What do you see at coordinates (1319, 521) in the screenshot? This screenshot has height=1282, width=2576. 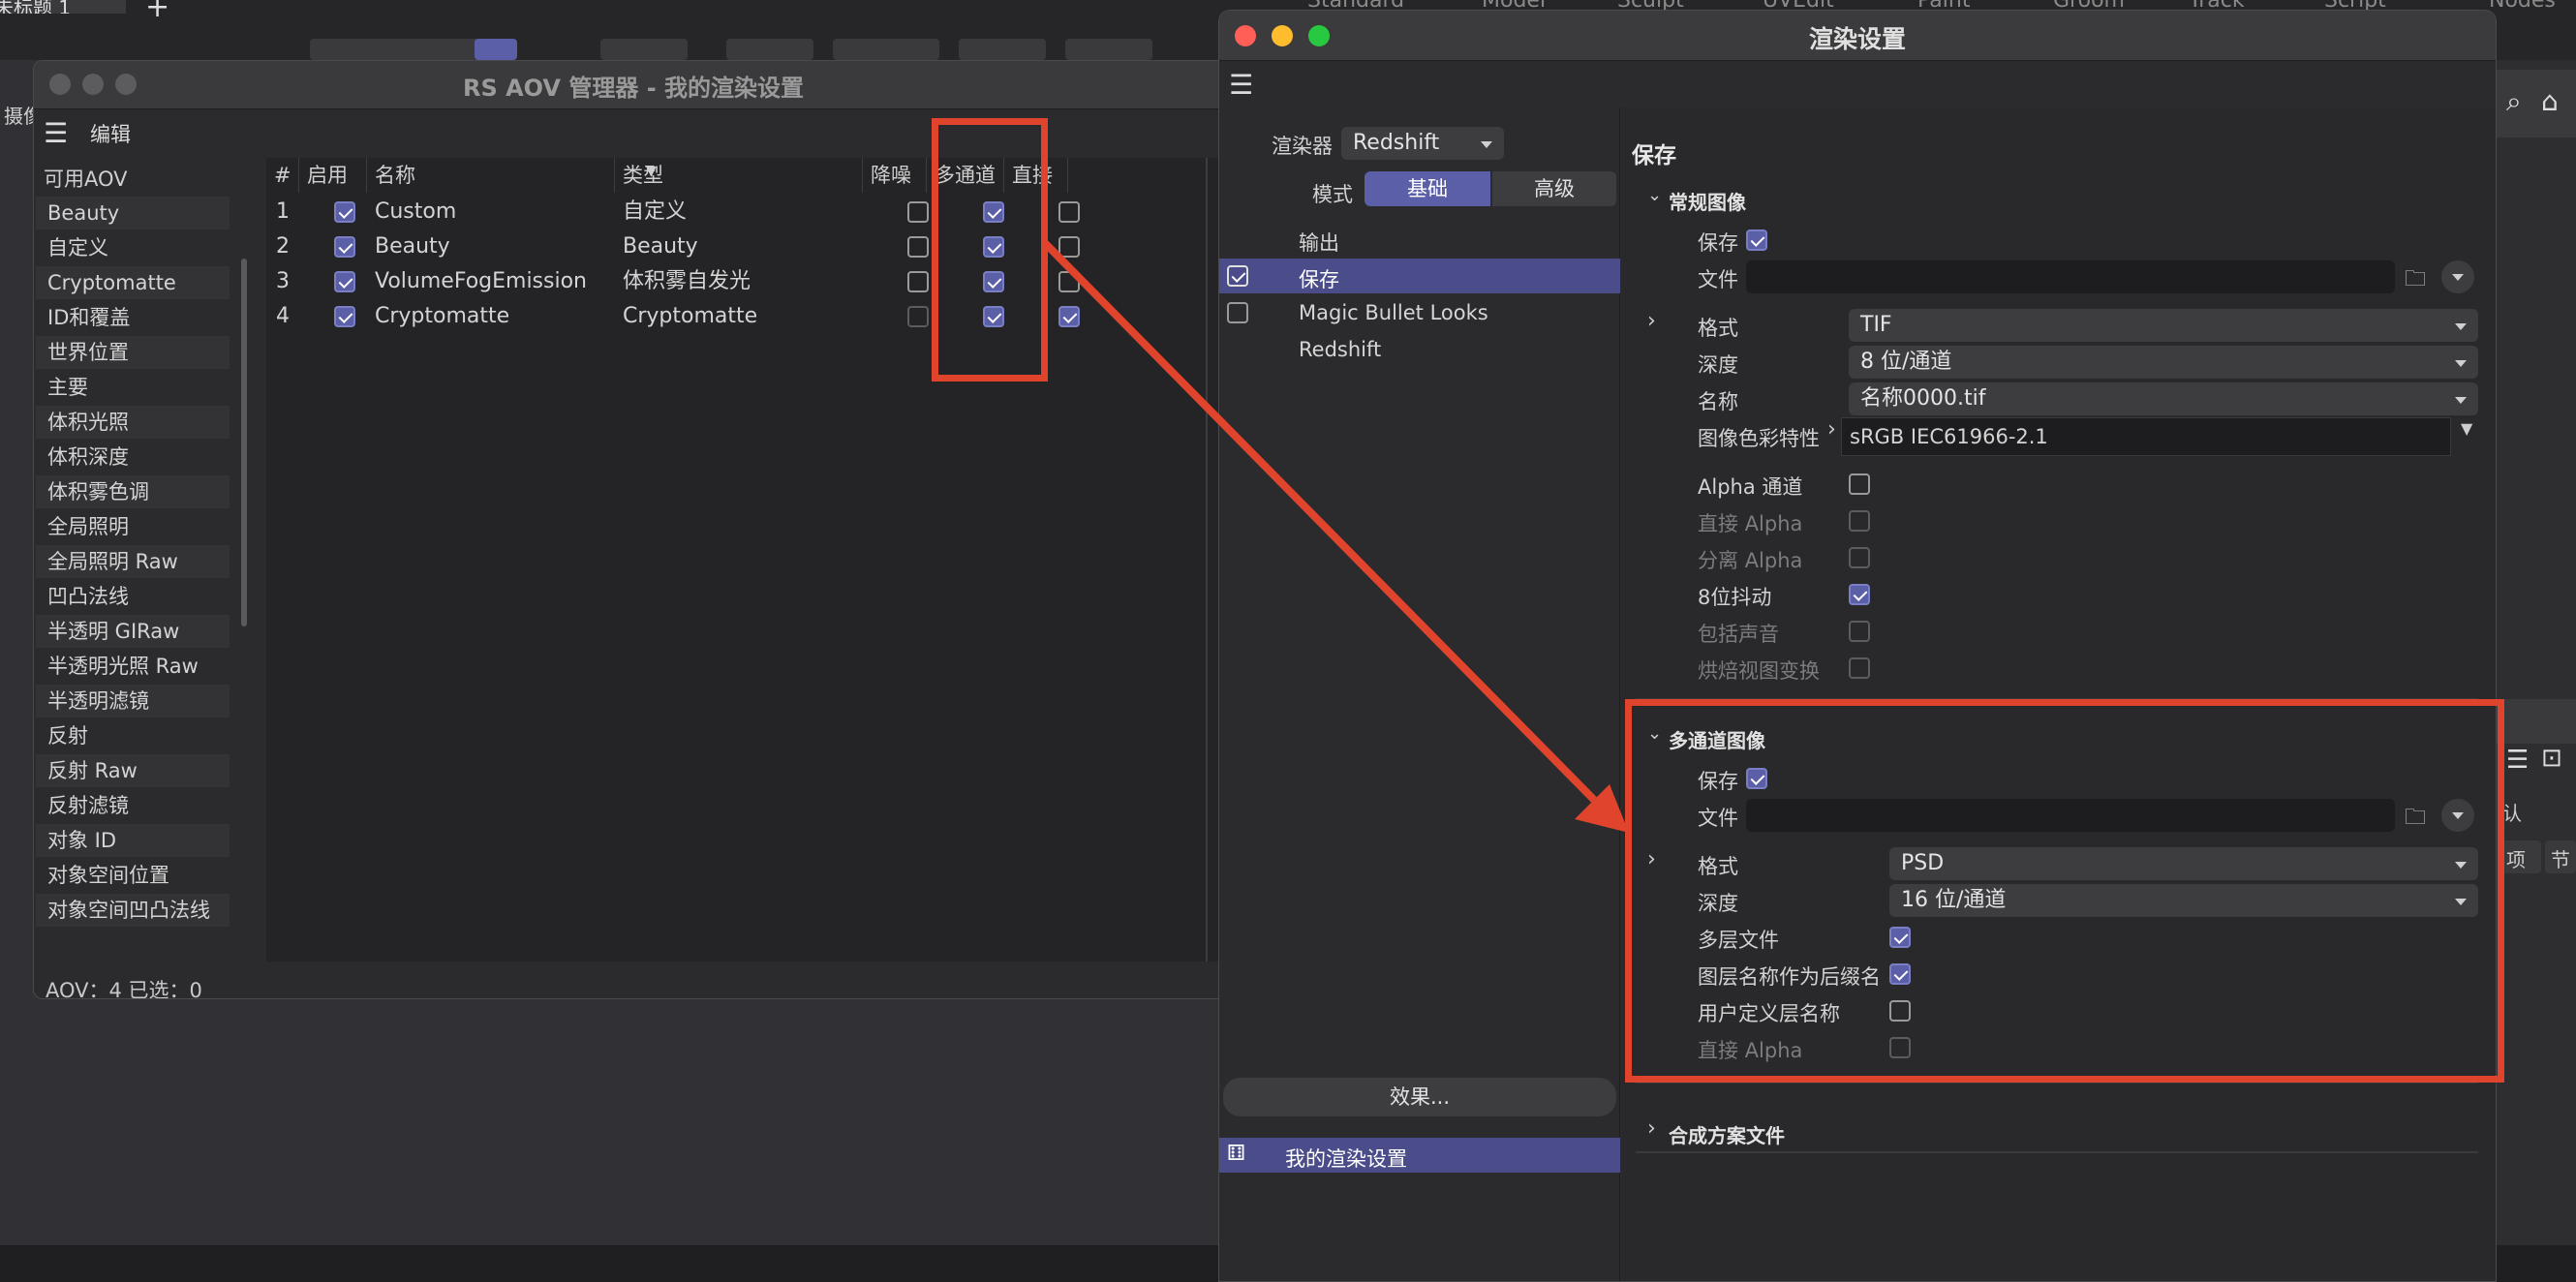 I see `arrow-line` at bounding box center [1319, 521].